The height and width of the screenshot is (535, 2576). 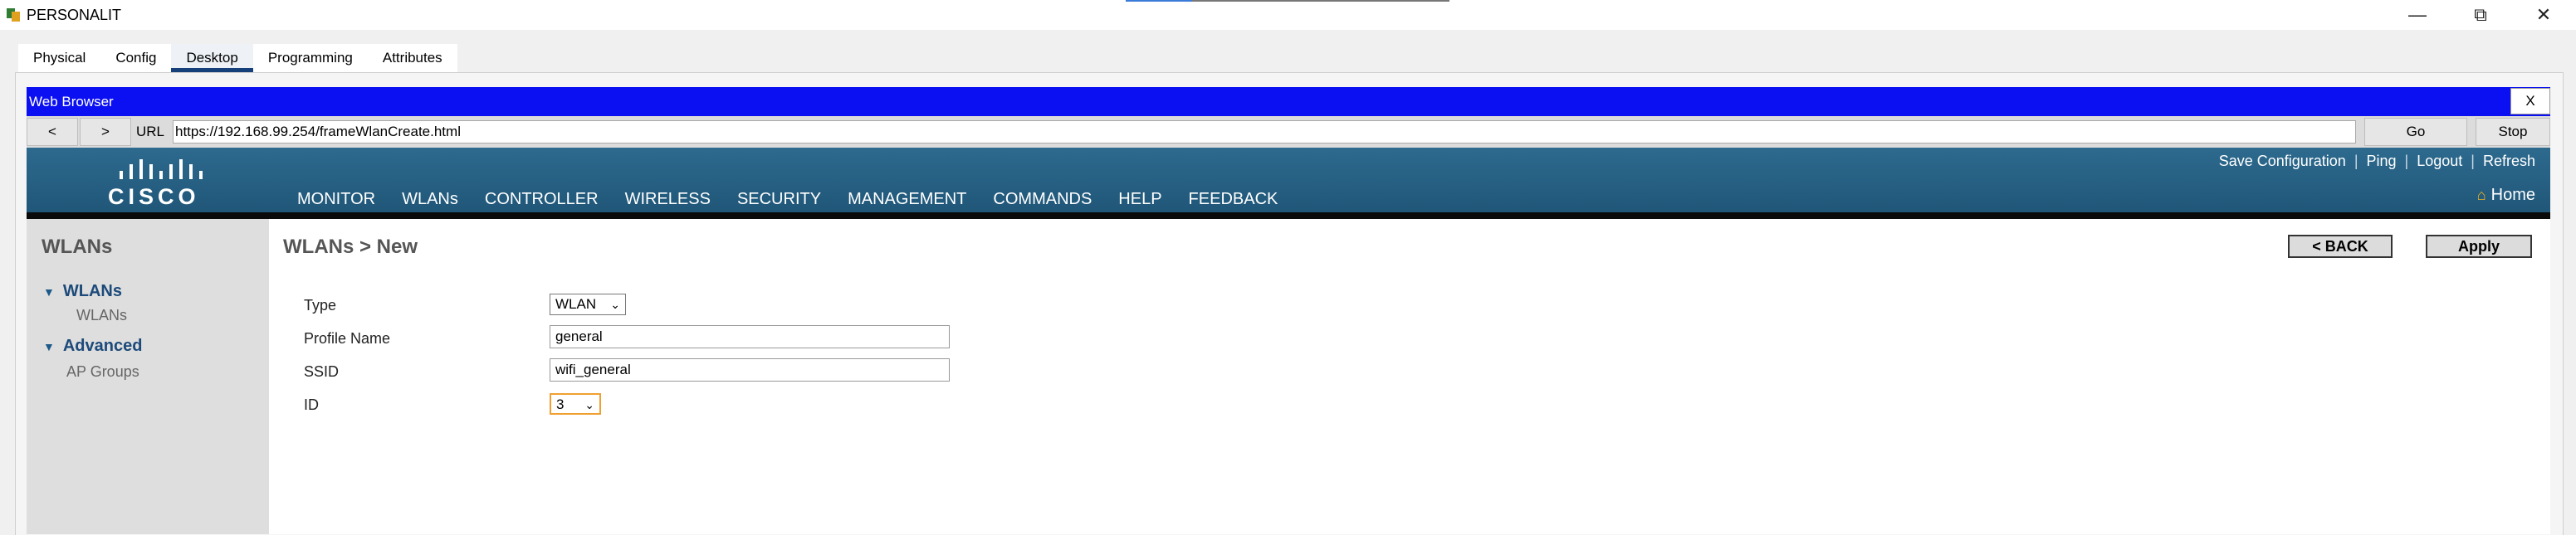 What do you see at coordinates (150, 131) in the screenshot?
I see `url-label: URL` at bounding box center [150, 131].